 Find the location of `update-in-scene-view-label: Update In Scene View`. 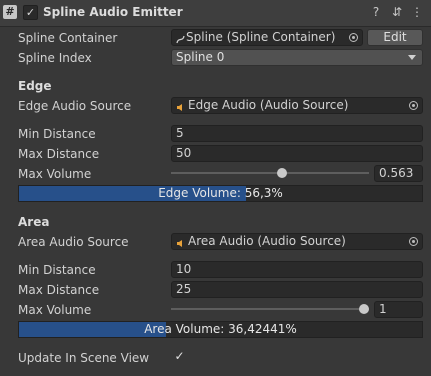

update-in-scene-view-label: Update In Scene View is located at coordinates (84, 358).